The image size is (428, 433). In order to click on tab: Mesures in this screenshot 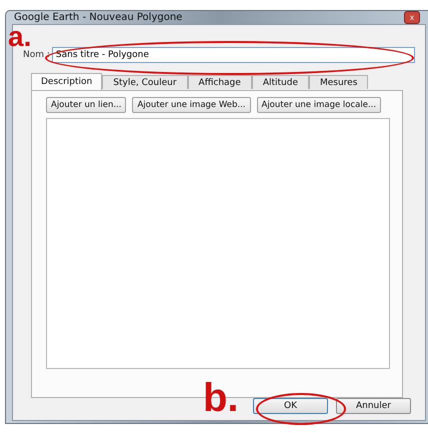, I will do `click(338, 82)`.